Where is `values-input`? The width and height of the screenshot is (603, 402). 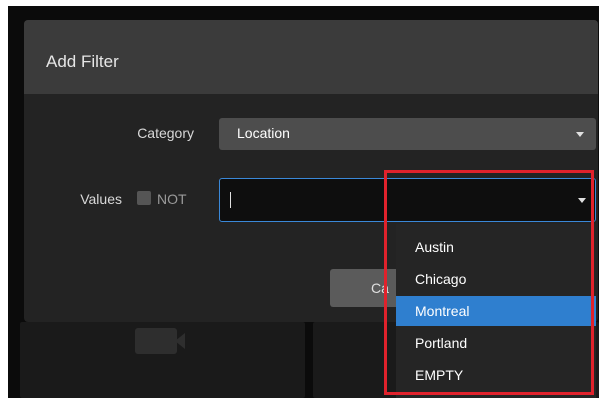 values-input is located at coordinates (407, 200).